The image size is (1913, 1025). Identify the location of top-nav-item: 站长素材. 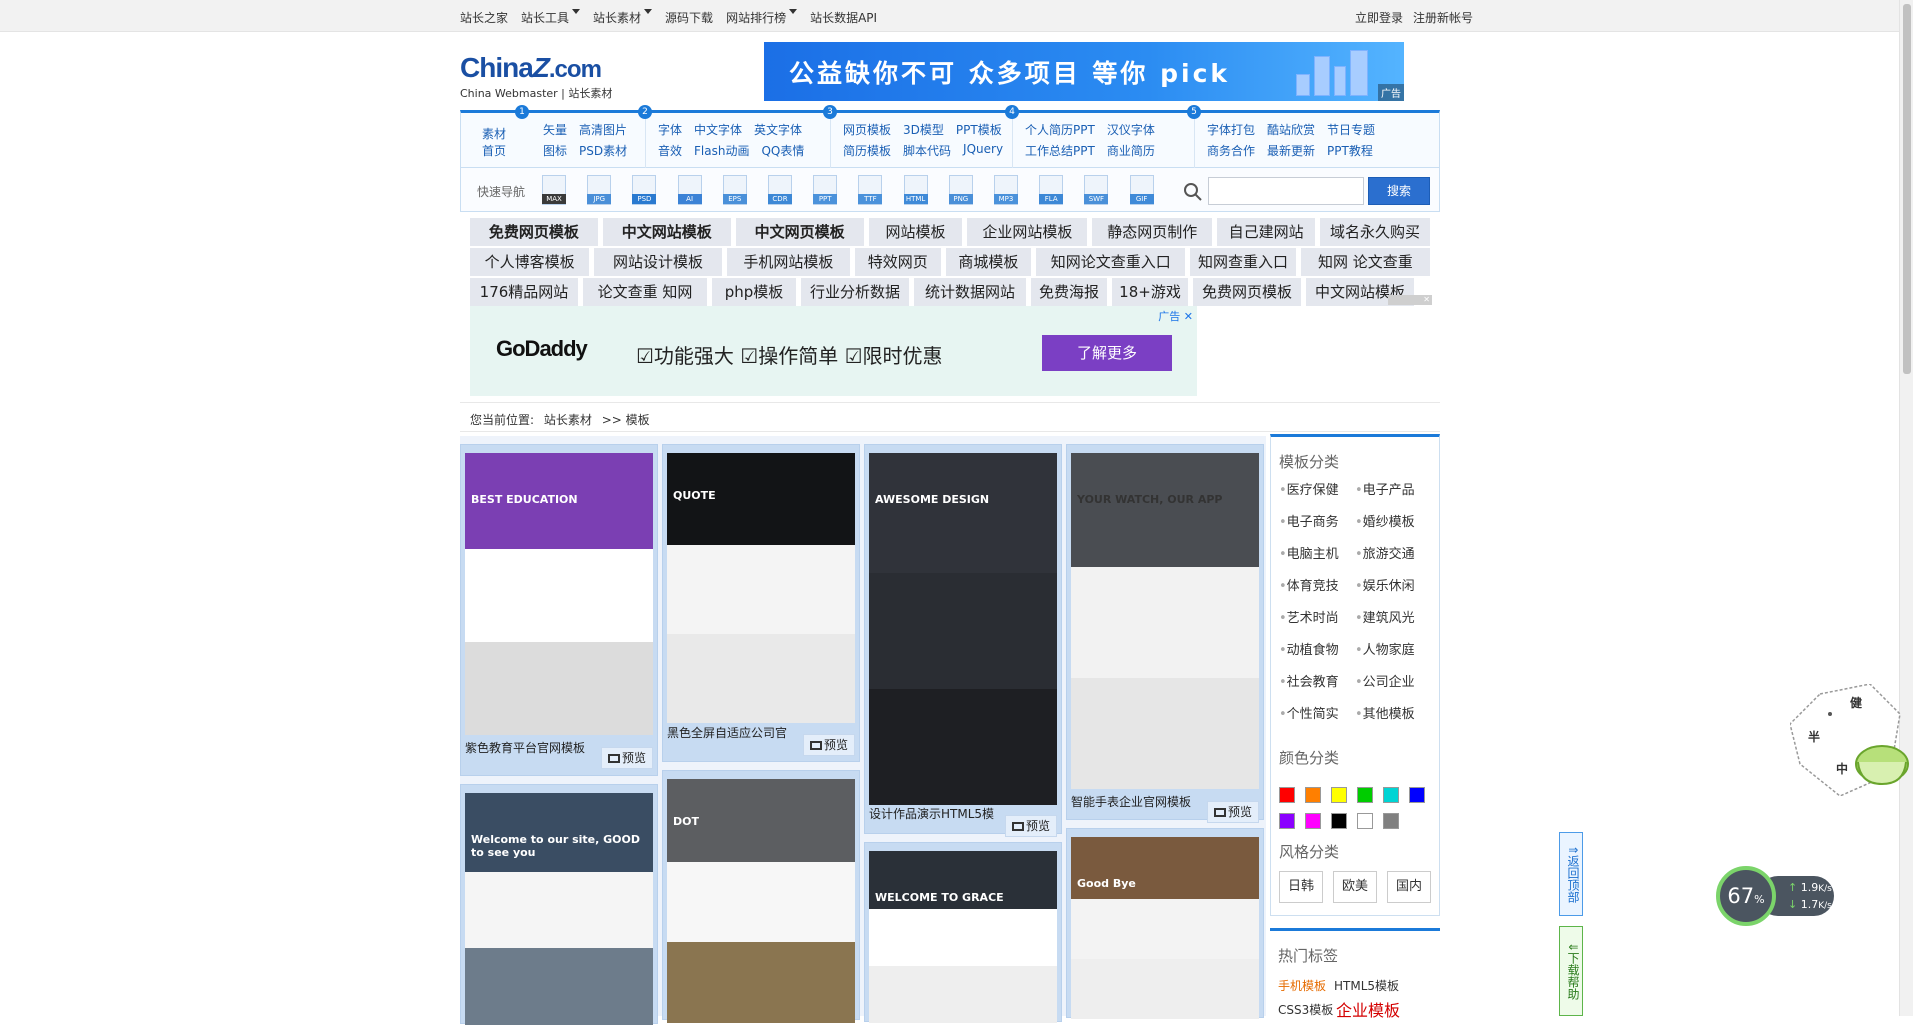
(617, 17).